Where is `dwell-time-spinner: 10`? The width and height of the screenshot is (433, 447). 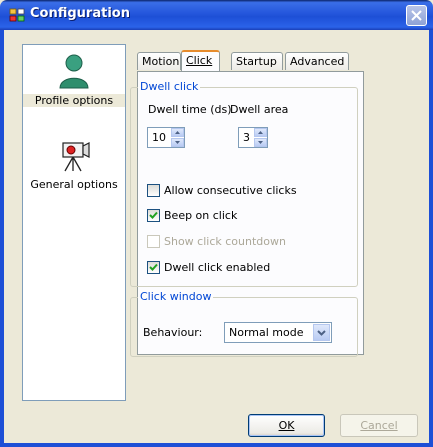 dwell-time-spinner: 10 is located at coordinates (166, 137).